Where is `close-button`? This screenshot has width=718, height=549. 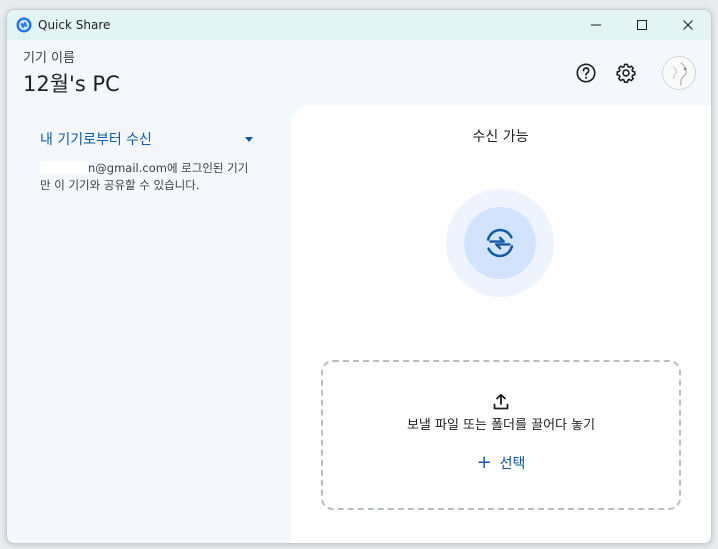 close-button is located at coordinates (688, 25).